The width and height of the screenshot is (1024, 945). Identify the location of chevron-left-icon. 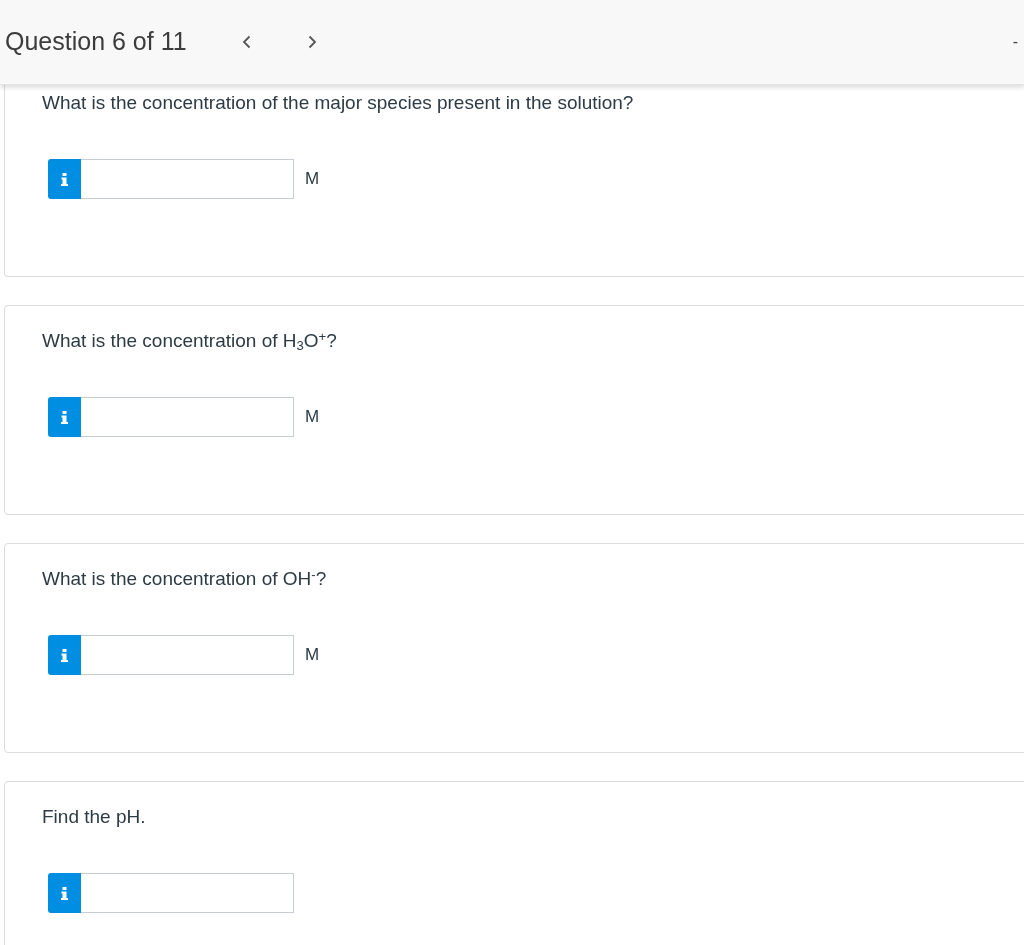
(247, 42).